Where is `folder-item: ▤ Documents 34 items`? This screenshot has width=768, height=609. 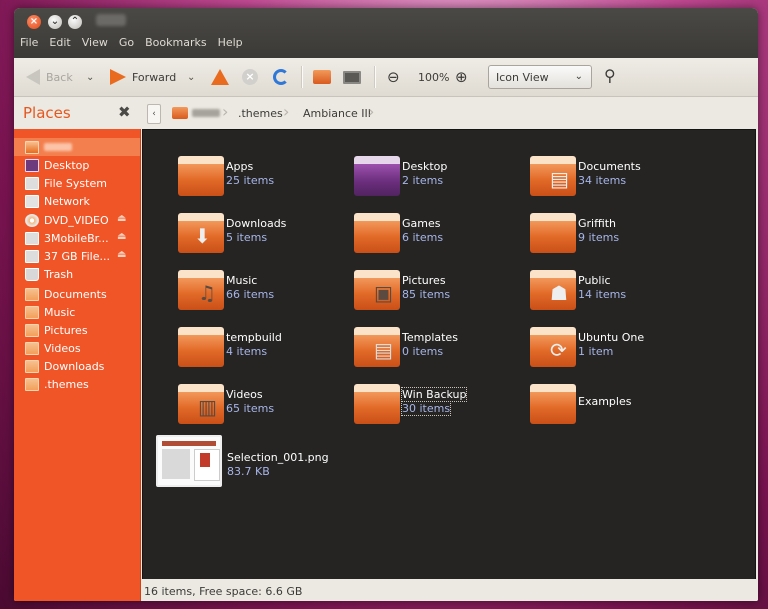 folder-item: ▤ Documents 34 items is located at coordinates (615, 181).